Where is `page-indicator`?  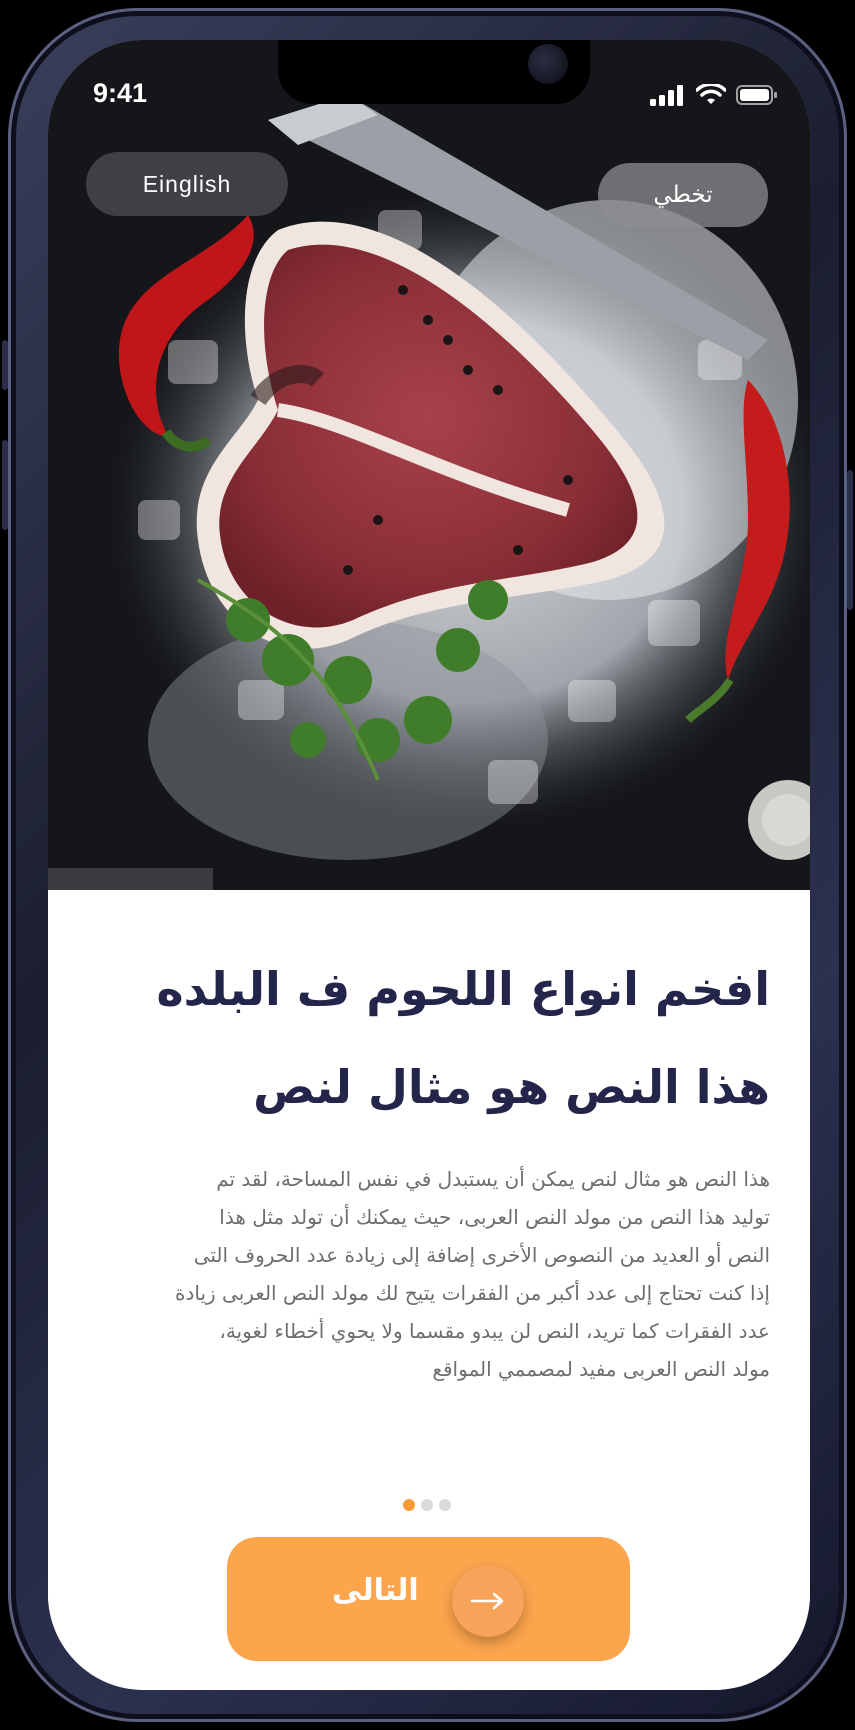
page-indicator is located at coordinates (427, 1505).